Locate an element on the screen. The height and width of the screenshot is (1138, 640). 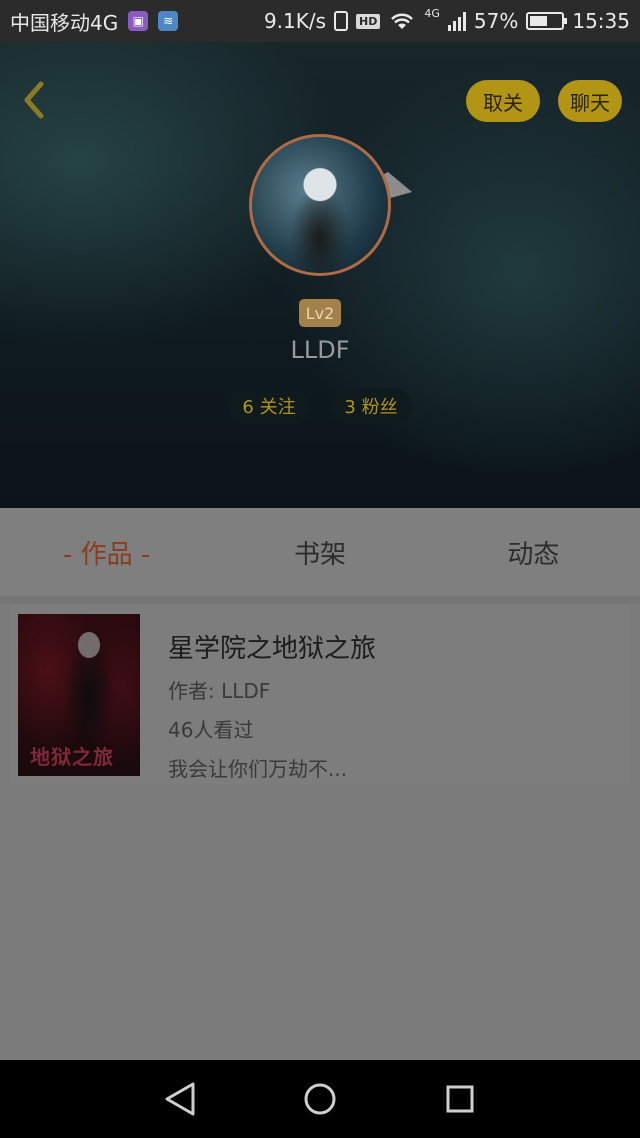
triangle-back-icon is located at coordinates (180, 1099).